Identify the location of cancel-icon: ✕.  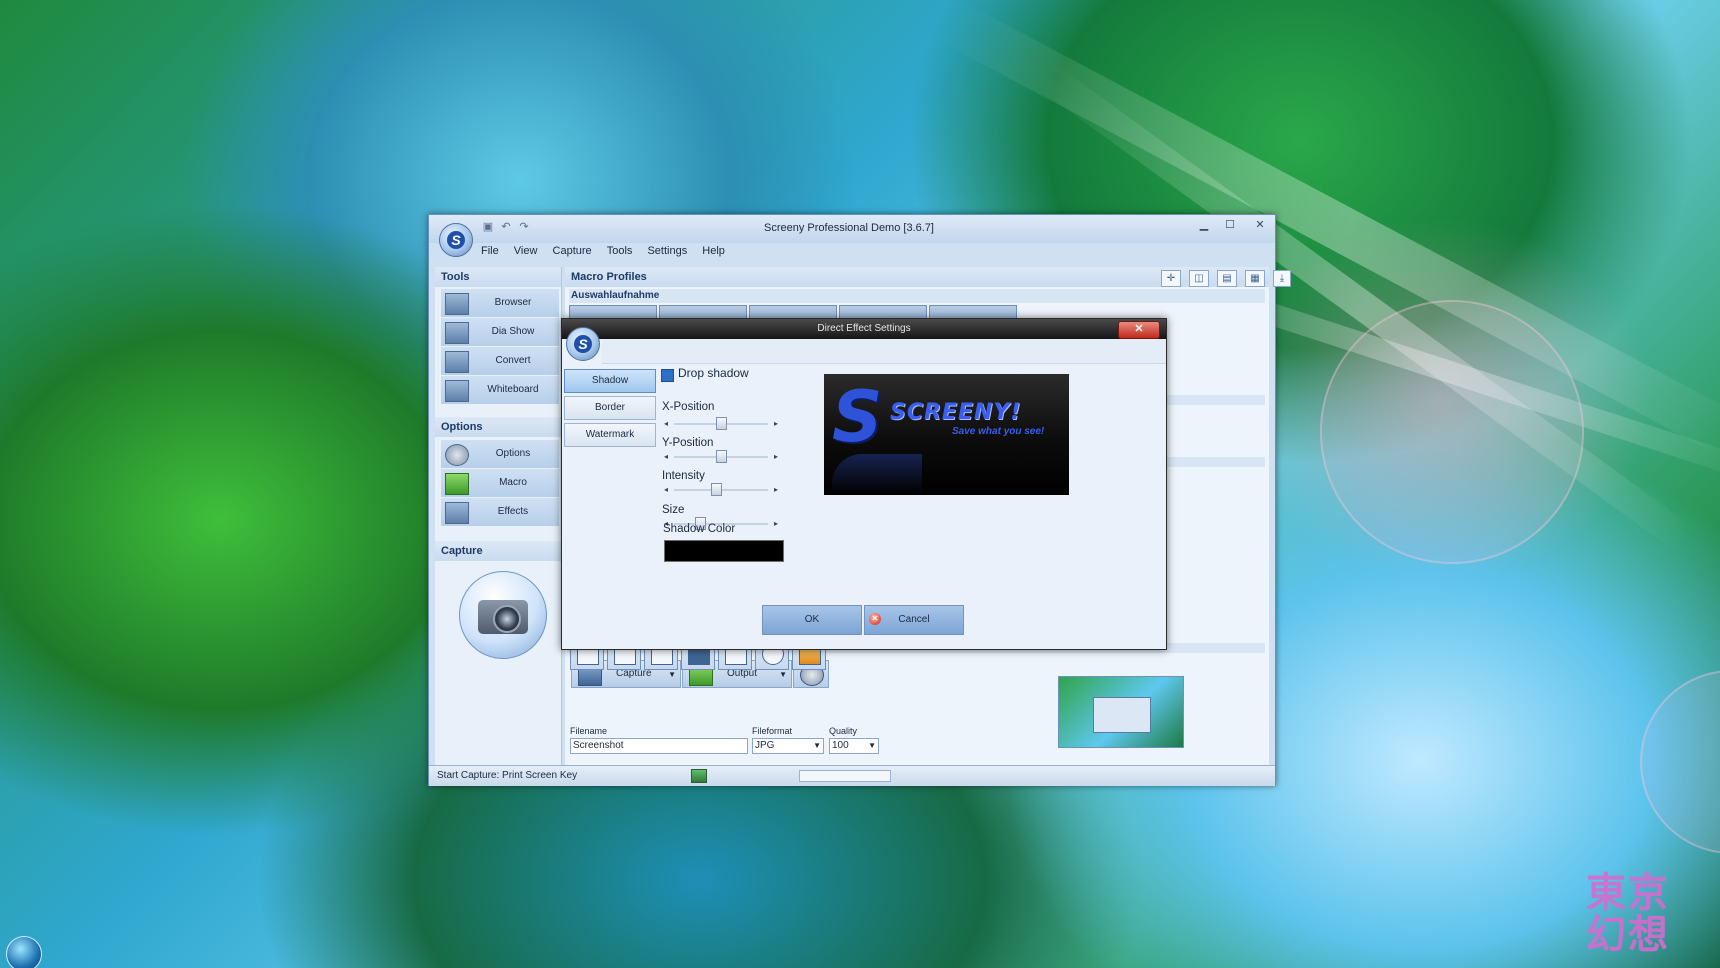
(875, 619).